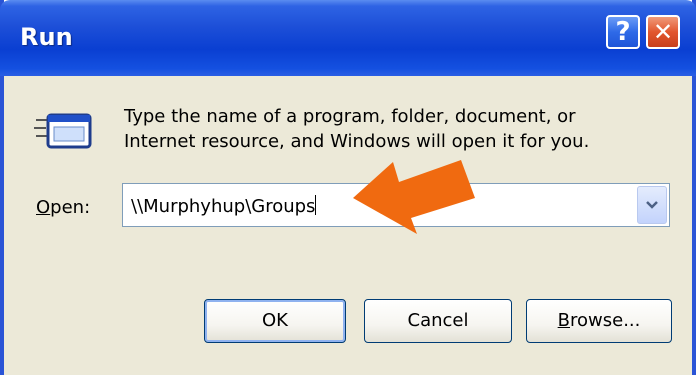 The image size is (696, 375). I want to click on open-input-value: \\Murphyhup\Groups, so click(223, 206).